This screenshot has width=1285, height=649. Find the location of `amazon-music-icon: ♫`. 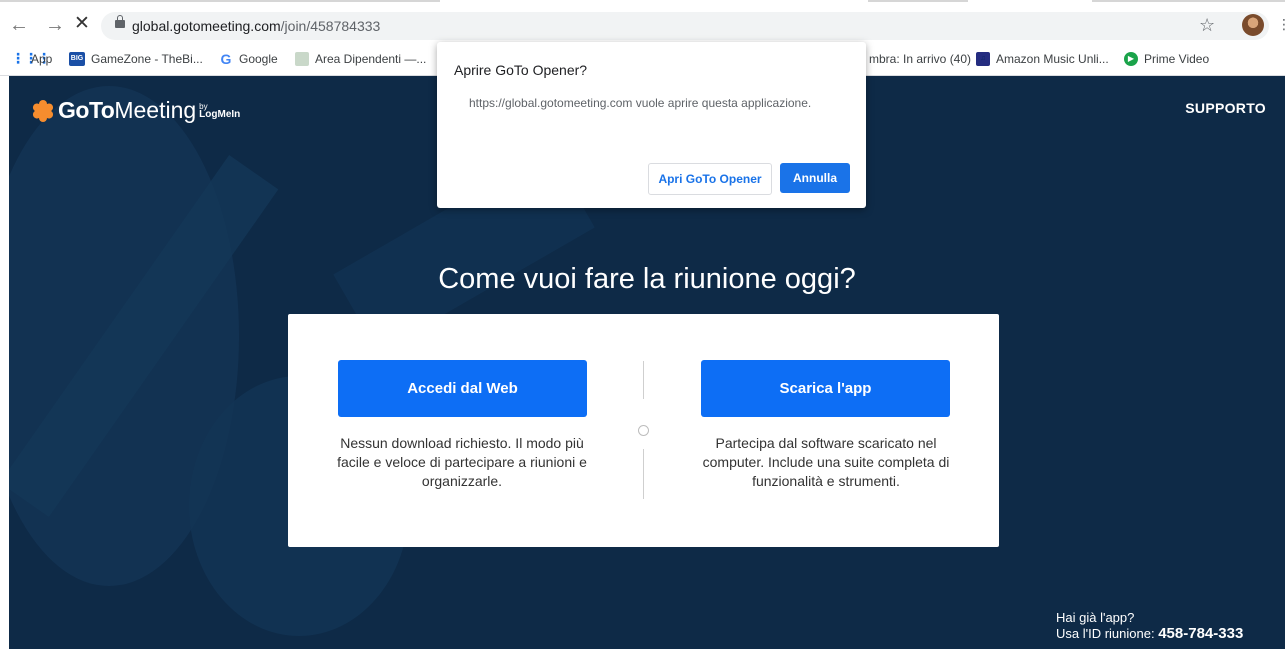

amazon-music-icon: ♫ is located at coordinates (983, 59).